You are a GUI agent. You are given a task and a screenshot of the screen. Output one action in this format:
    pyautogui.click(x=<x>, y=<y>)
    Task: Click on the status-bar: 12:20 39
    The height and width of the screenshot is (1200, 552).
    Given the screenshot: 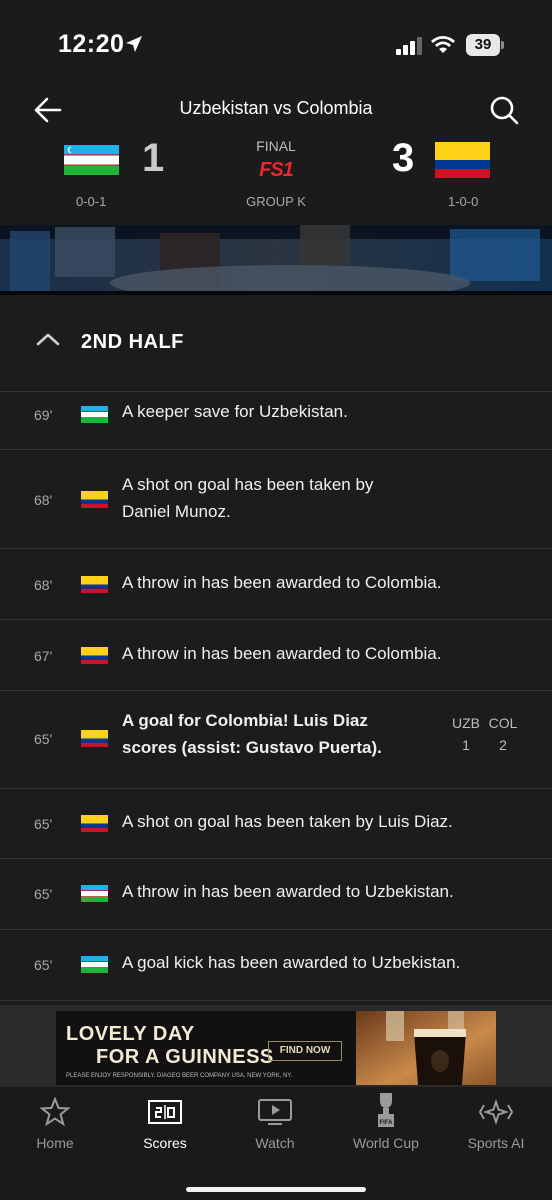 What is the action you would take?
    pyautogui.click(x=276, y=45)
    